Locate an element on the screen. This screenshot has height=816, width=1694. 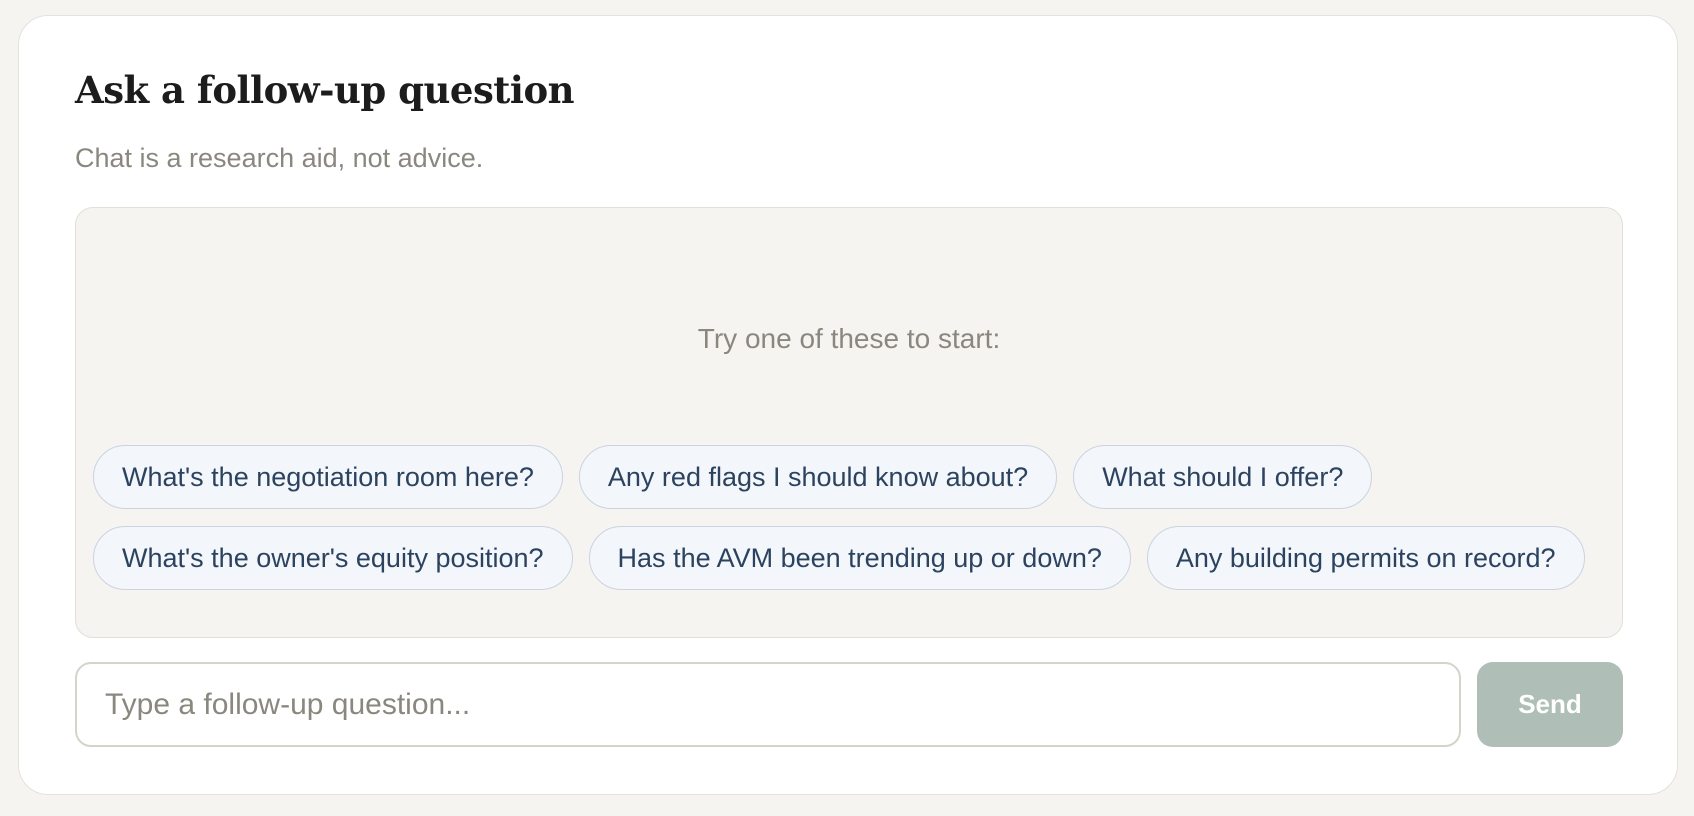
send-button: Send is located at coordinates (1550, 704).